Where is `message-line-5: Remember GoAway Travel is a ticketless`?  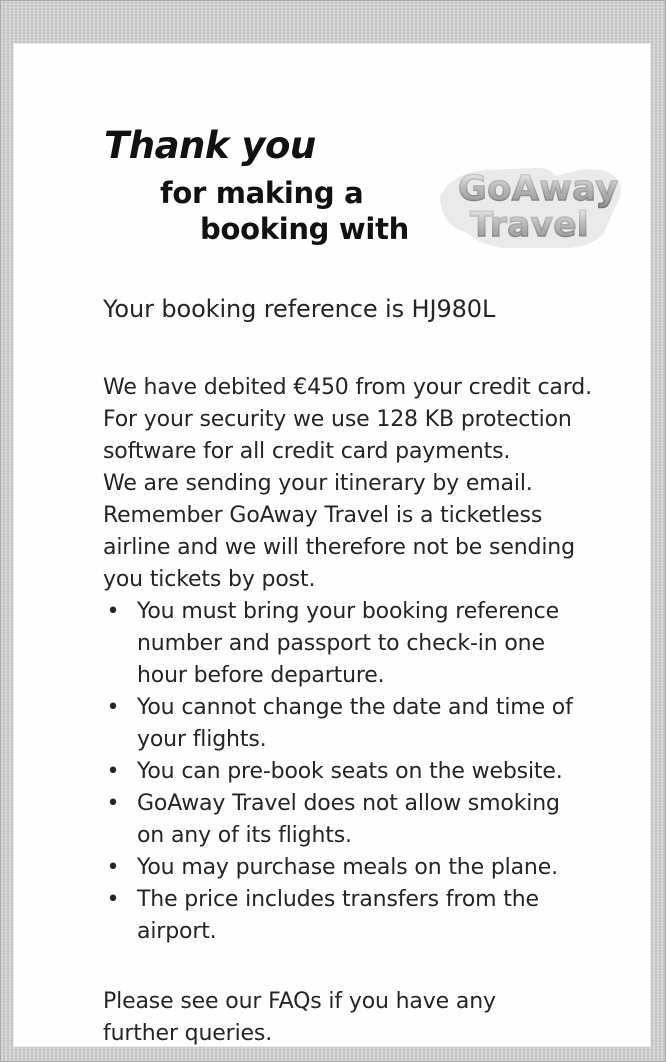
message-line-5: Remember GoAway Travel is a ticketless is located at coordinates (323, 515).